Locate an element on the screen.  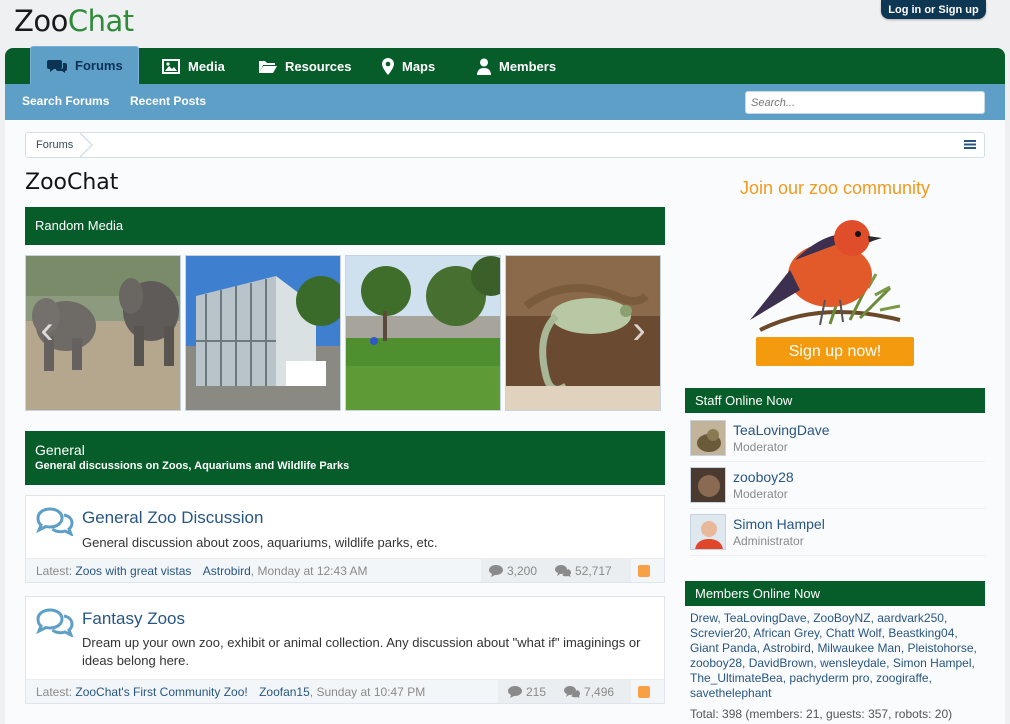
member-link: Beastking04 is located at coordinates (921, 633).